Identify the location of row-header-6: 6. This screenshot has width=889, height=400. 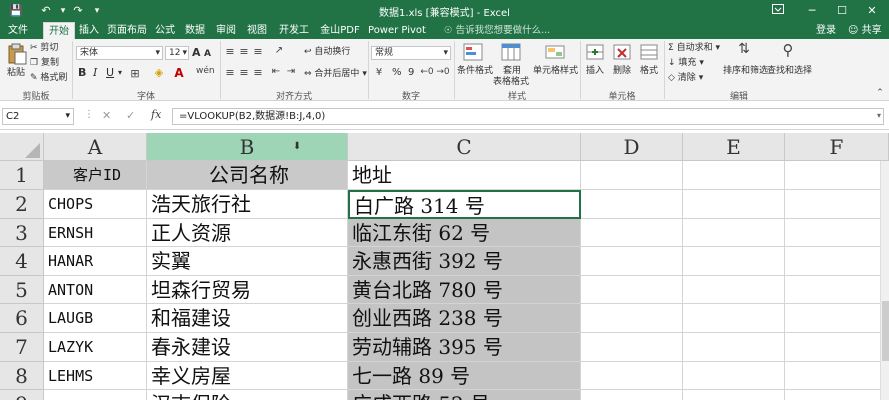
(22, 318).